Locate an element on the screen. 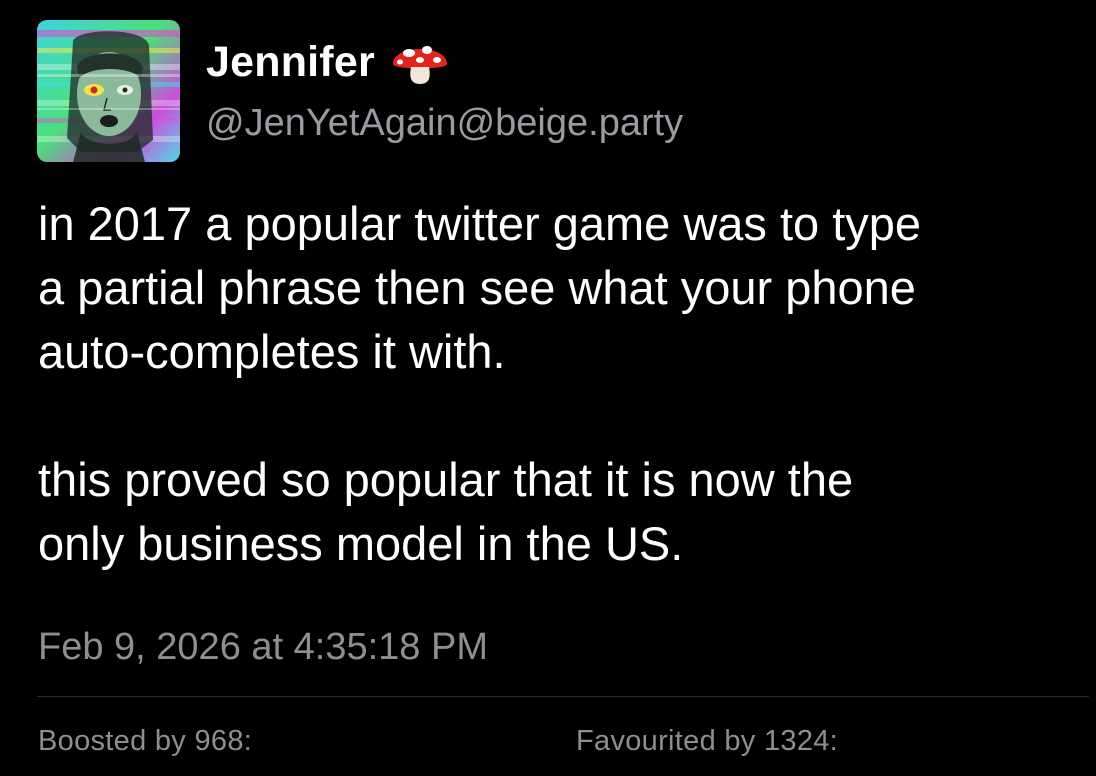 The image size is (1096, 776). display-name-text: Jennifer is located at coordinates (290, 62).